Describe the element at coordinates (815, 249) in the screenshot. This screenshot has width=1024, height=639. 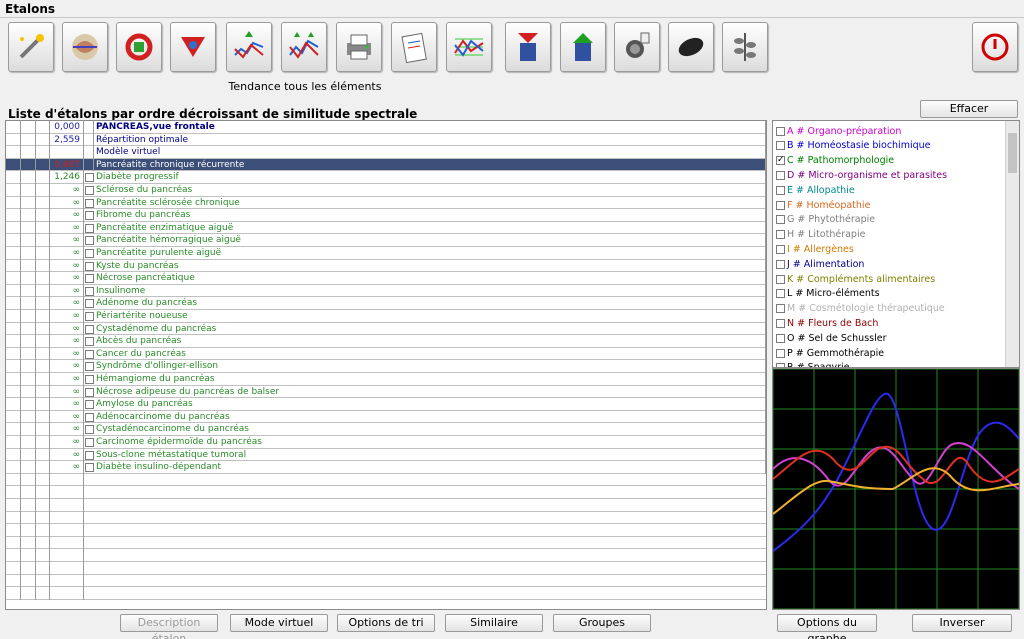
I see `category-item: I # Allergènes` at that location.